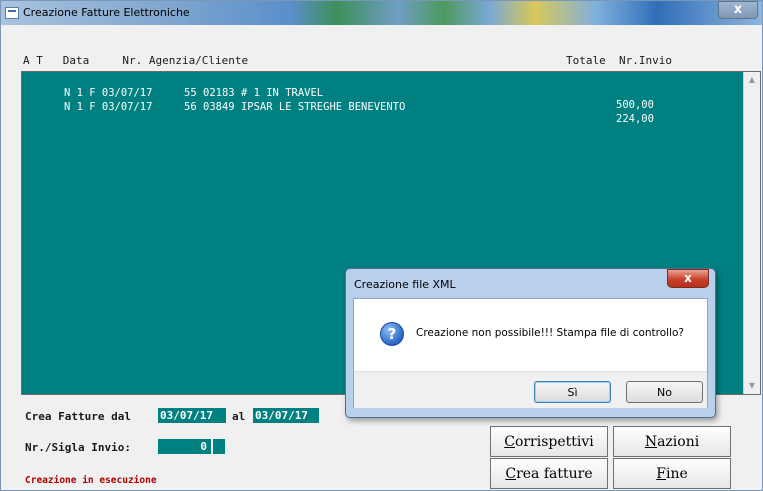  What do you see at coordinates (192, 415) in the screenshot?
I see `date-from-field: 03/07/17` at bounding box center [192, 415].